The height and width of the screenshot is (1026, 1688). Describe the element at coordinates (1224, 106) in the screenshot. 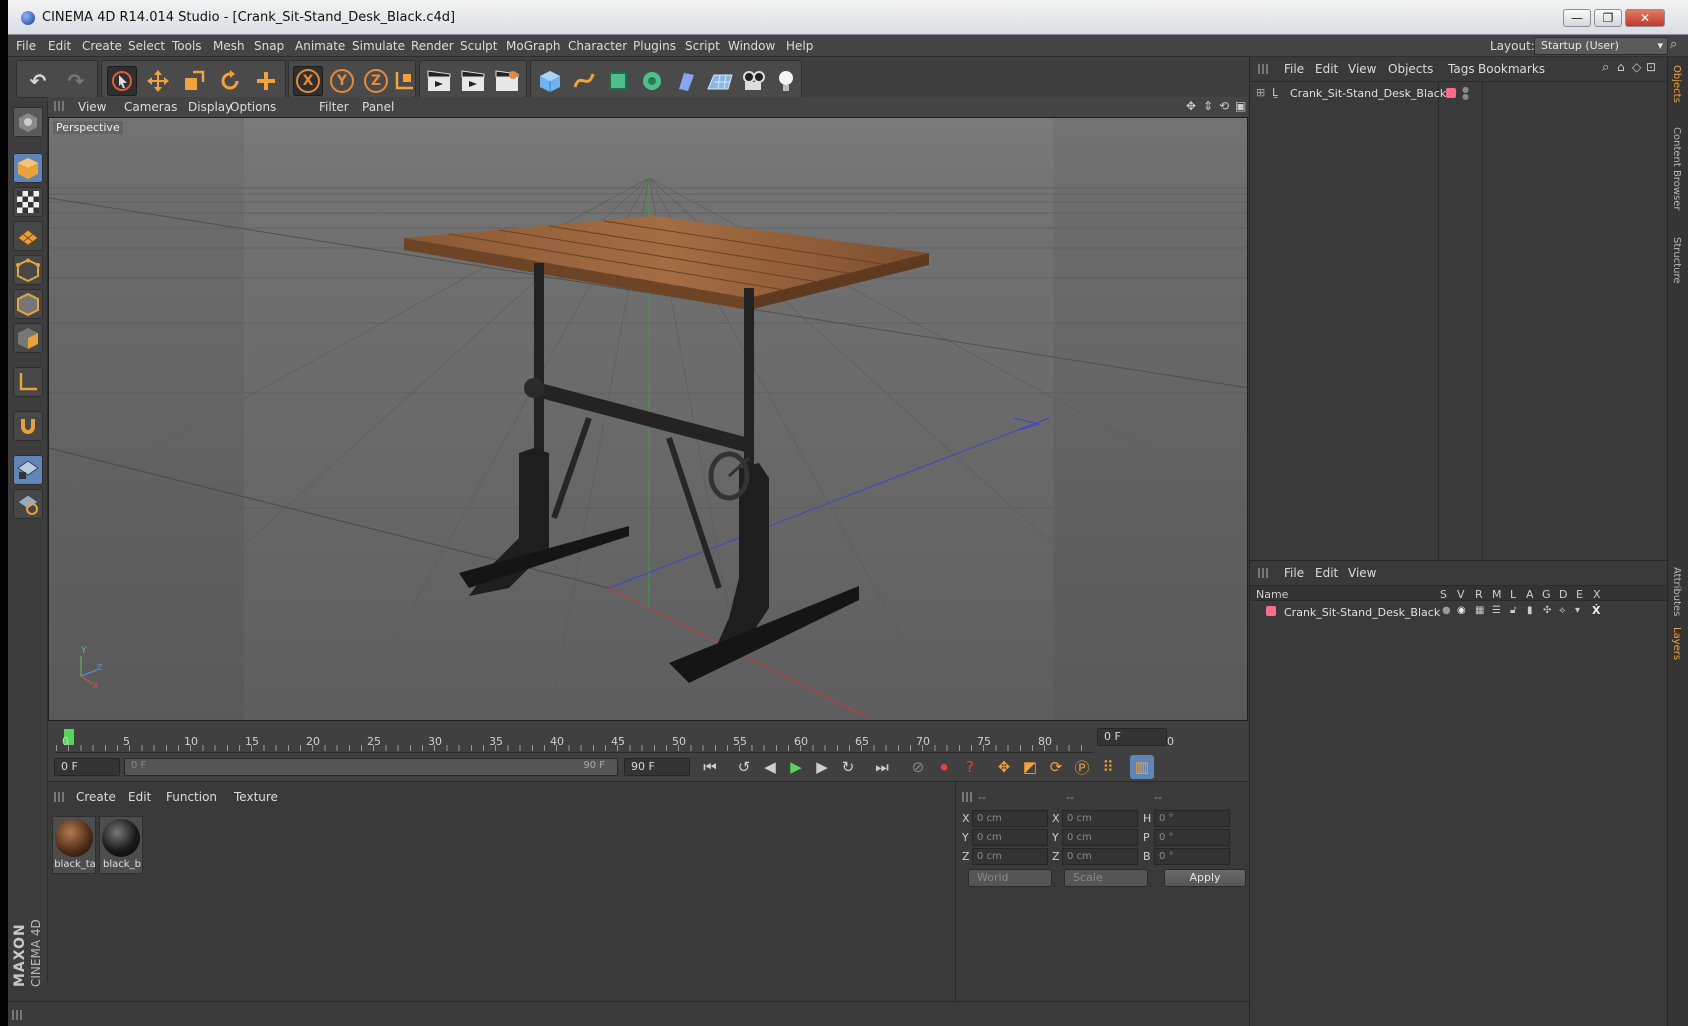

I see `viewport-rotate-icon: ⟲` at that location.